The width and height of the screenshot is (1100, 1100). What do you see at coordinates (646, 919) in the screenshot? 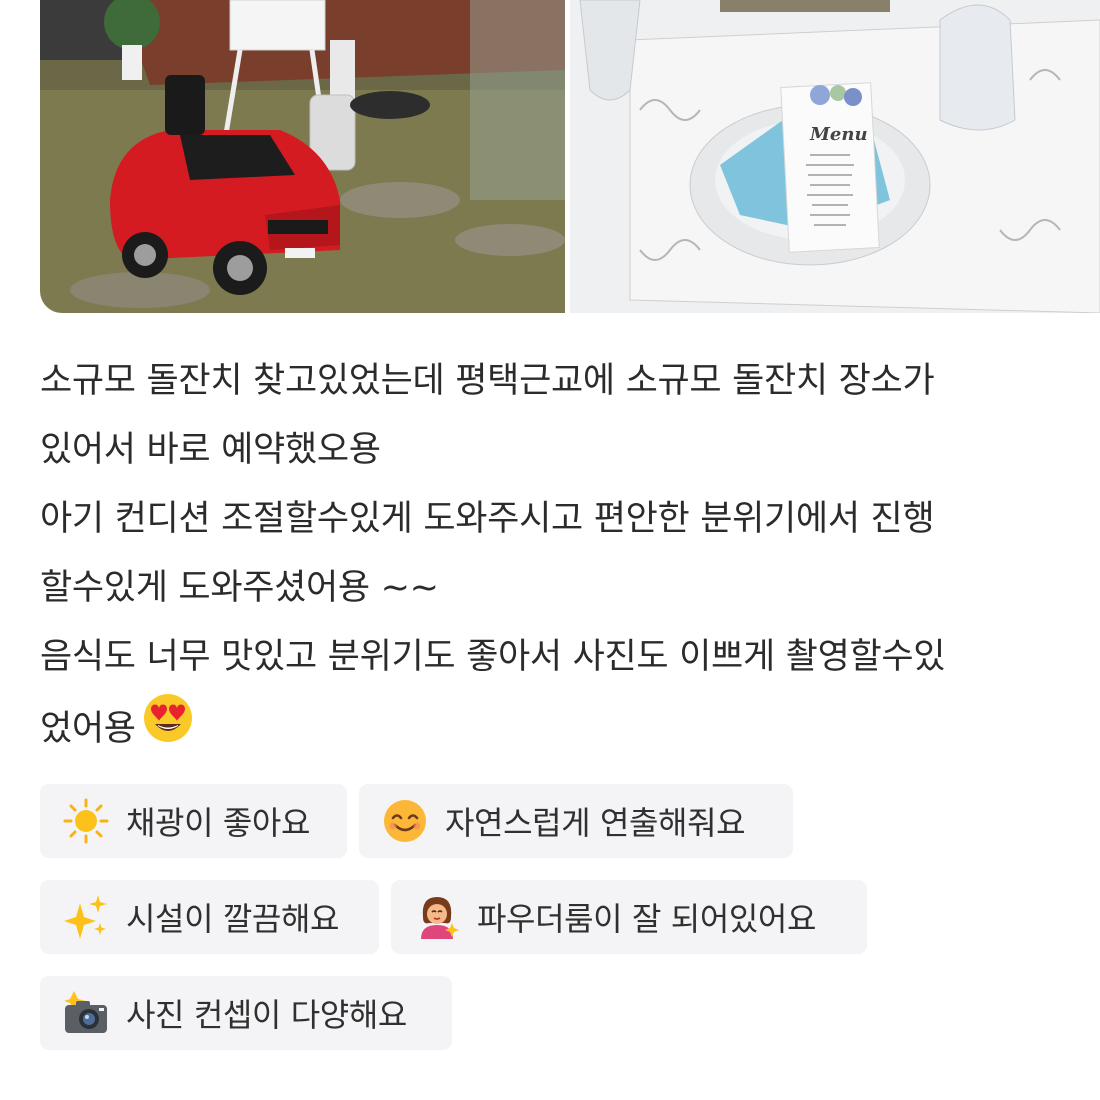
I see `keyword-chip-label: 파우더룸이 잘 되어있어요` at bounding box center [646, 919].